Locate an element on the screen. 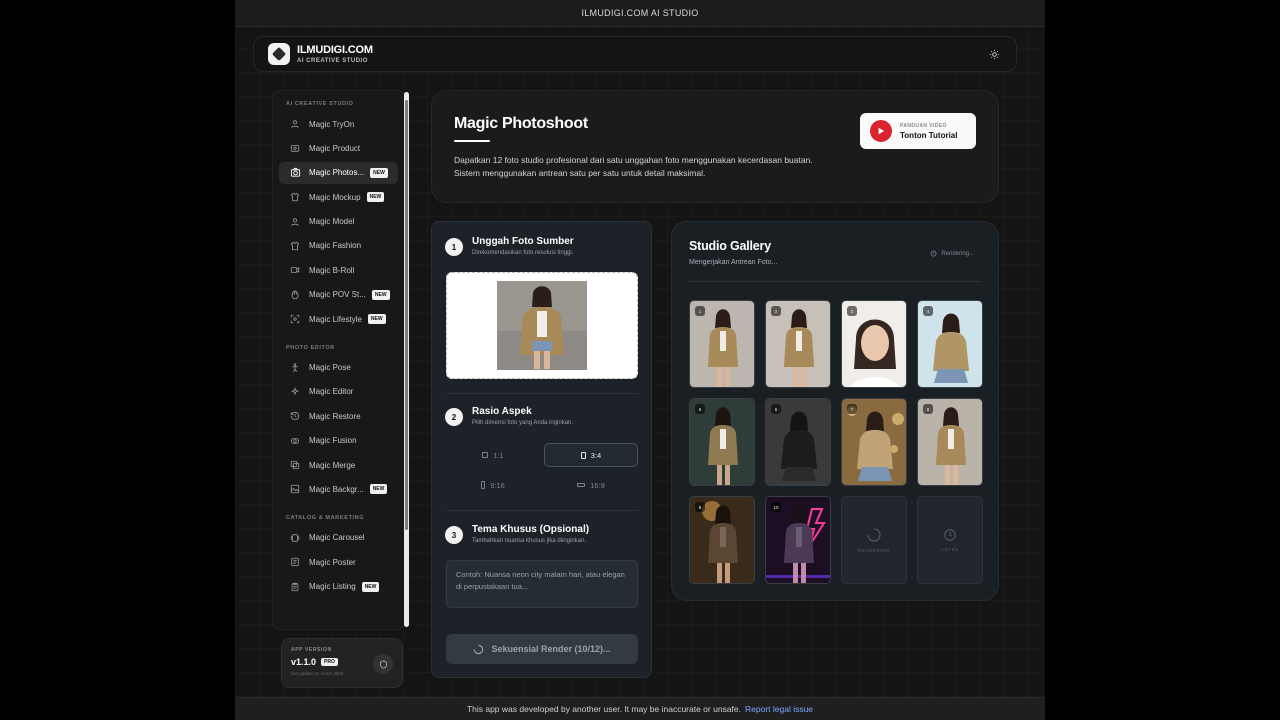 This screenshot has width=1280, height=720. ratio-option-3-4: 3:4 is located at coordinates (591, 455).